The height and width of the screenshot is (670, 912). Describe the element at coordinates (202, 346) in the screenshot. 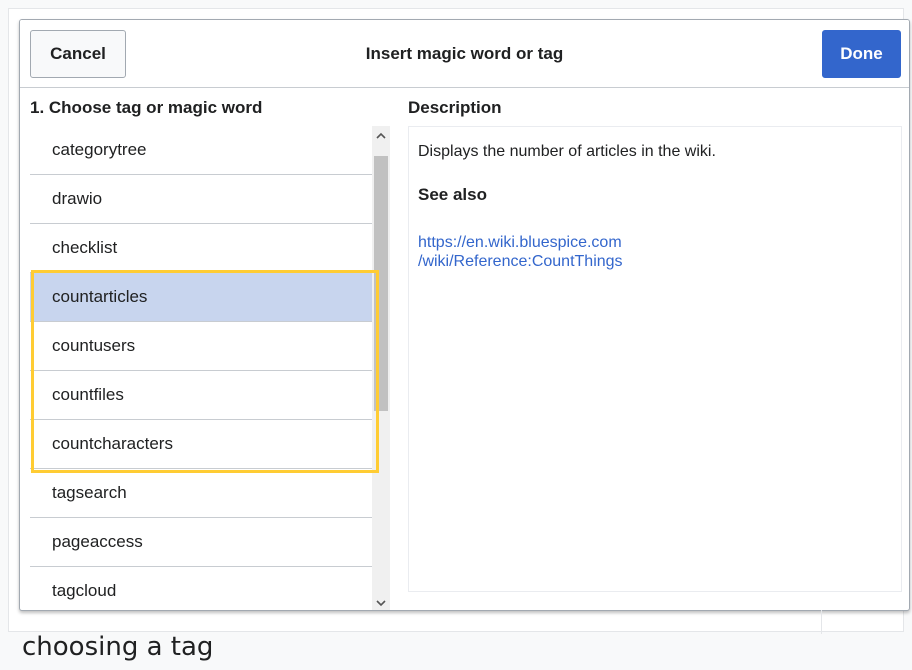

I see `list-item-countusers: countusers` at that location.